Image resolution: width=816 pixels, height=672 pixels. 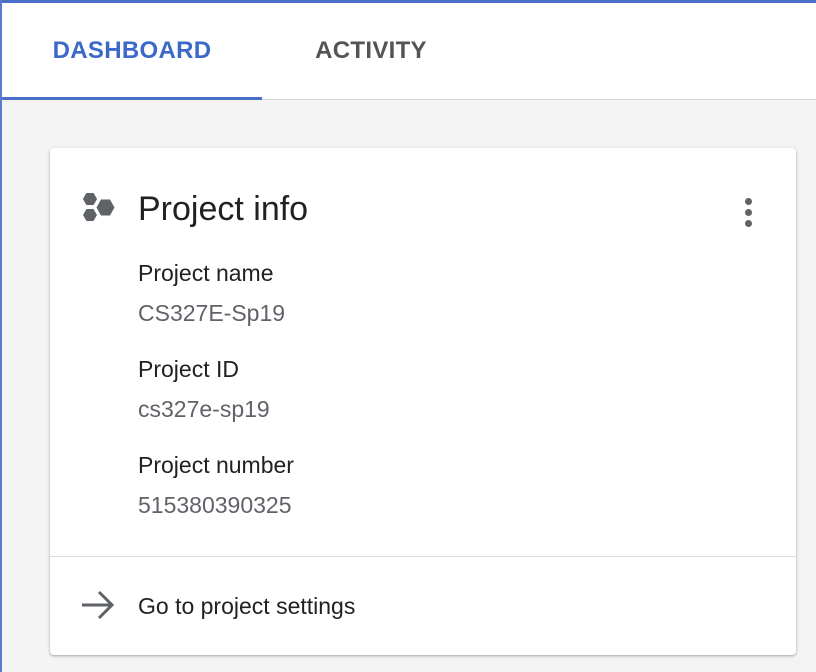 What do you see at coordinates (212, 313) in the screenshot?
I see `project-name-value: CS327E-Sp19` at bounding box center [212, 313].